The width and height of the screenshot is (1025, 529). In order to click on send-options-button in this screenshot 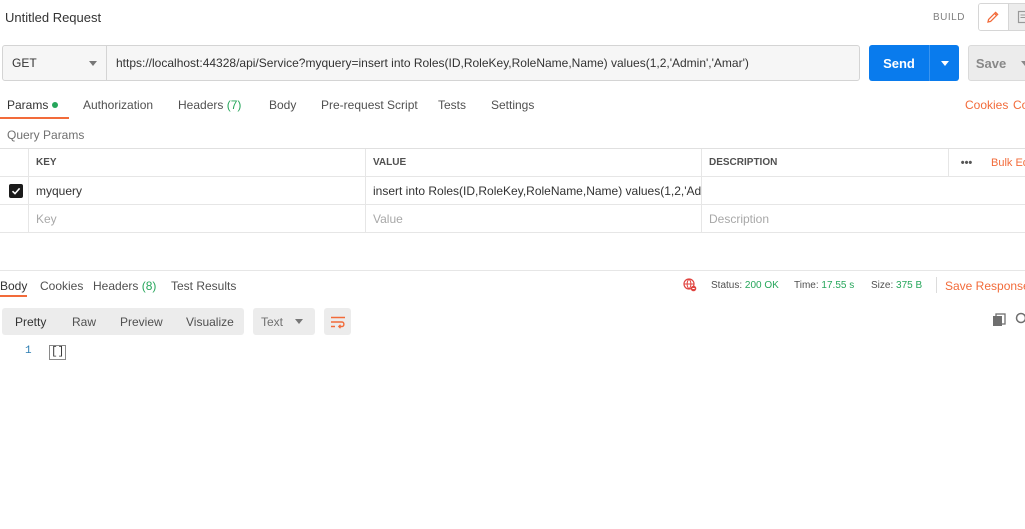, I will do `click(944, 63)`.